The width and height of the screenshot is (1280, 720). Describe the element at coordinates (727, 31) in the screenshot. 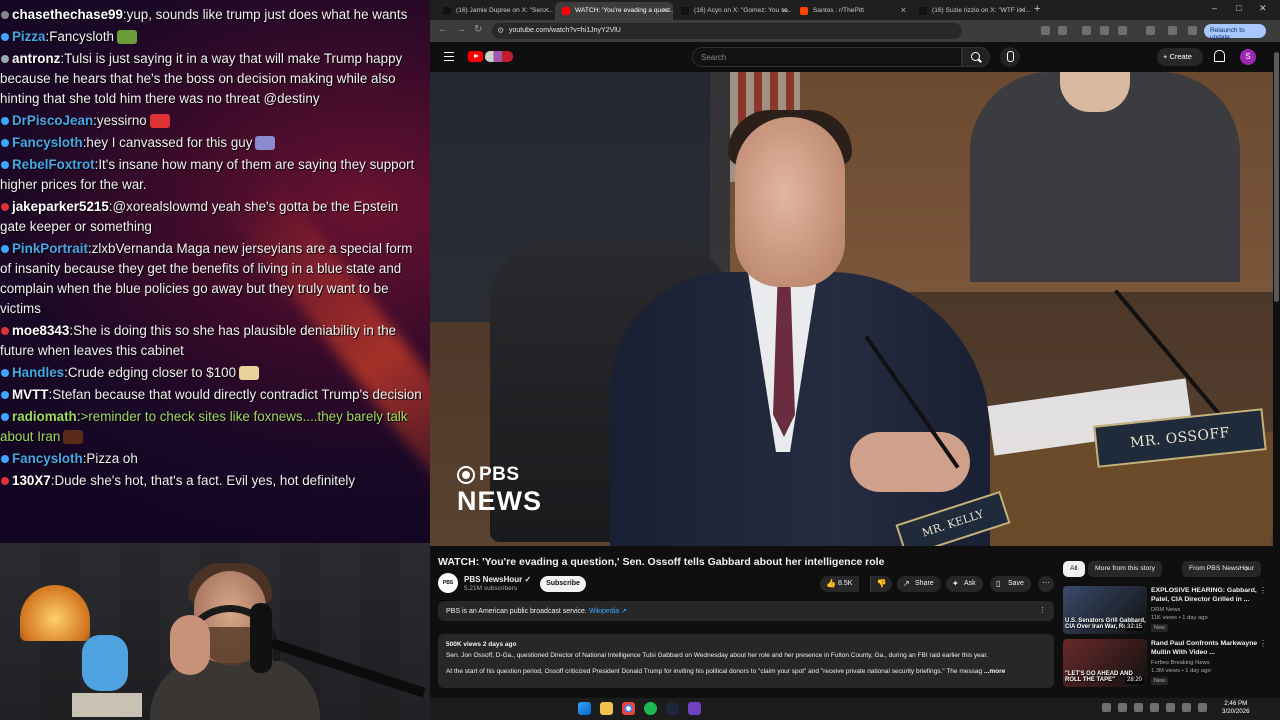

I see `address-bar: ⚙ youtube.com/watch?v=hi1JnyY2VlU` at that location.